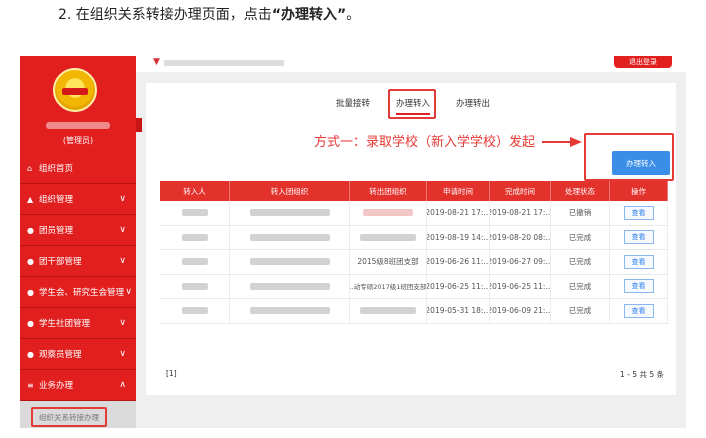 Image resolution: width=706 pixels, height=438 pixels. What do you see at coordinates (60, 355) in the screenshot?
I see `sidebar-item-label: 观察员管理` at bounding box center [60, 355].